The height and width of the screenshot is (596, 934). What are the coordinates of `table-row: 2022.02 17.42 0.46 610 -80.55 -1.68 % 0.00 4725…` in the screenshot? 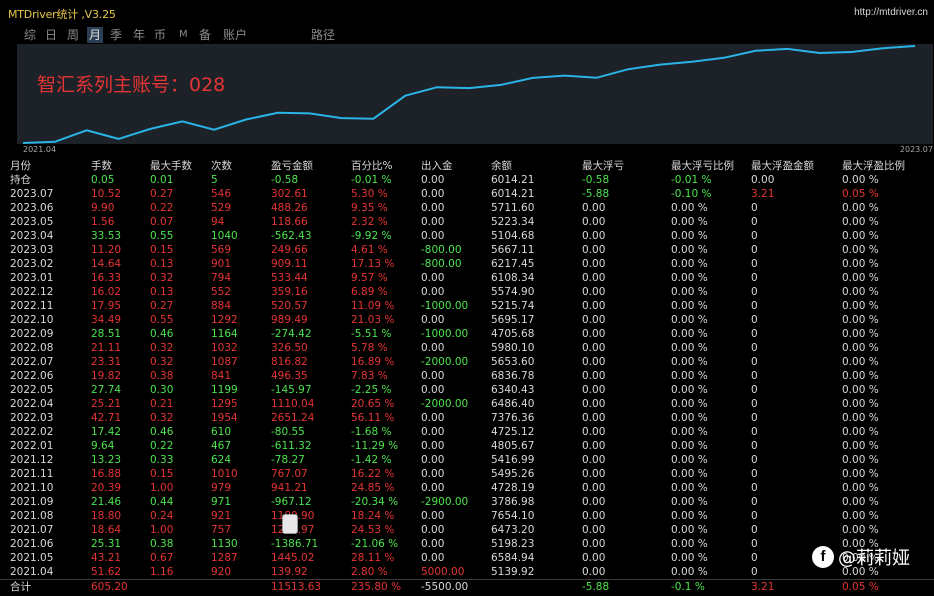 It's located at (467, 432).